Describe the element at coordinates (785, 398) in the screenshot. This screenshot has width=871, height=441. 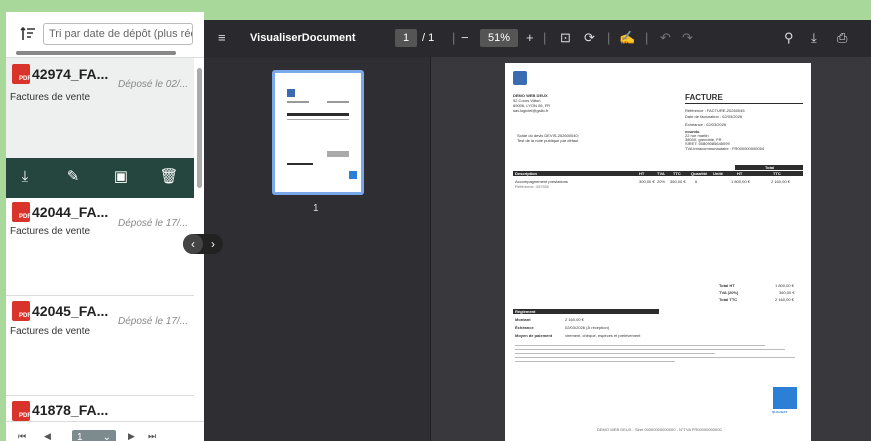
I see `certification-logo` at that location.